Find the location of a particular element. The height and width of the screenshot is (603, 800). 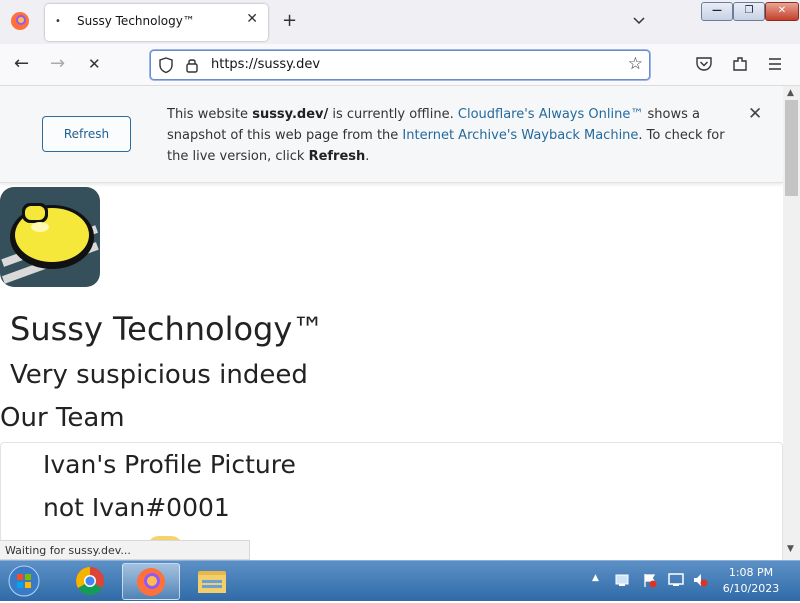

tab-title: Sussy Technology™ is located at coordinates (136, 21).